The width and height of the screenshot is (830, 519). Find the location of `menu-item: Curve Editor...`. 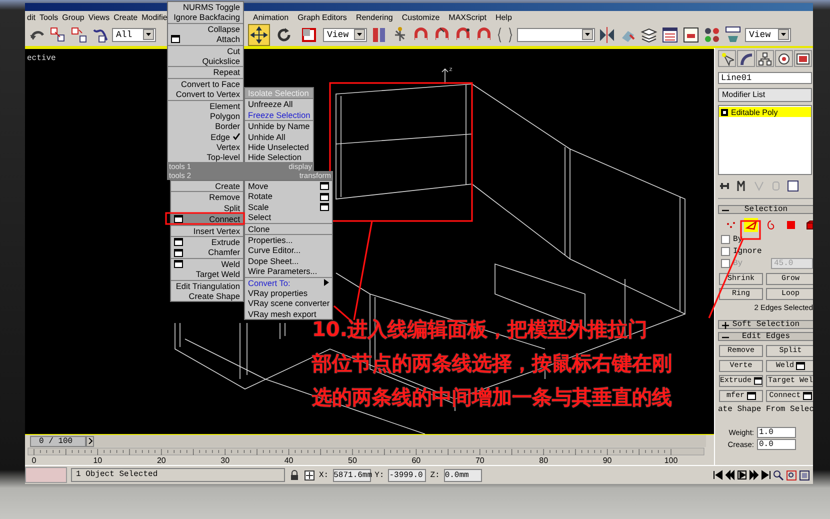

menu-item: Curve Editor... is located at coordinates (288, 250).